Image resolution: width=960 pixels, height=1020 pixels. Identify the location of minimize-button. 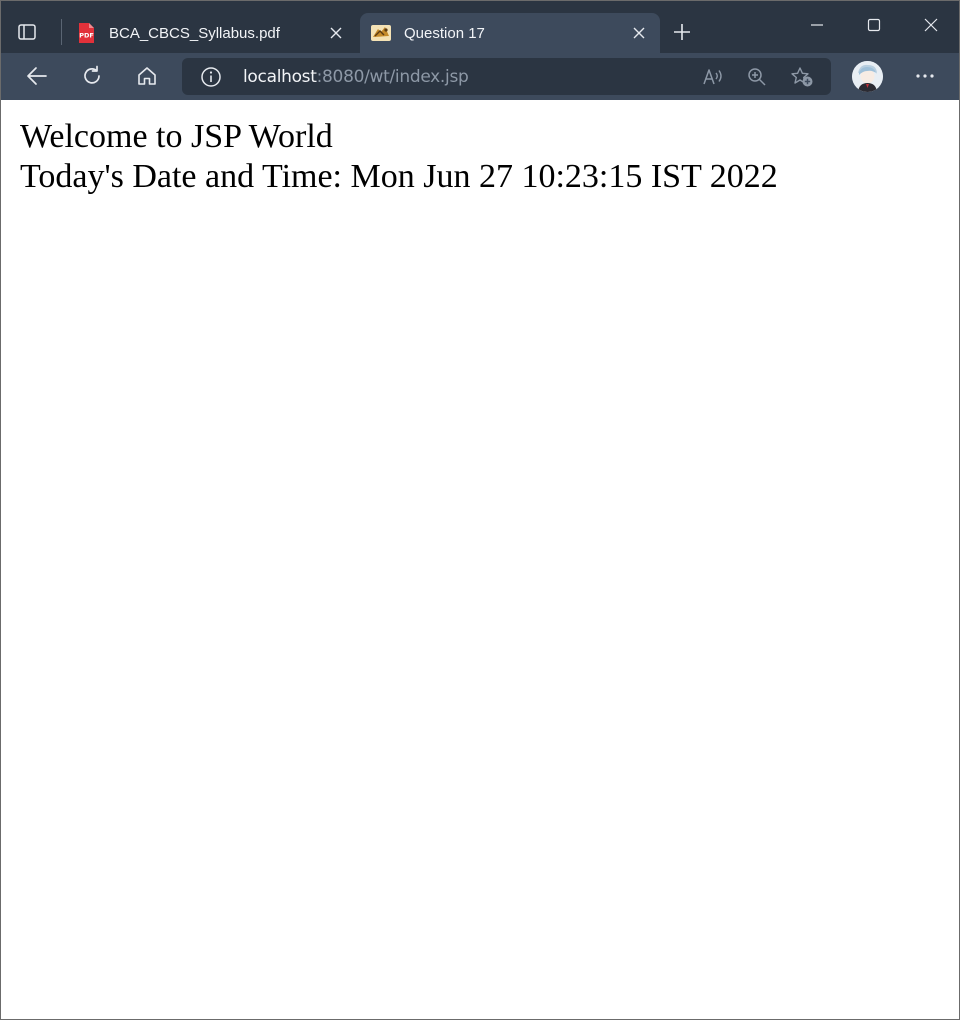
(817, 25).